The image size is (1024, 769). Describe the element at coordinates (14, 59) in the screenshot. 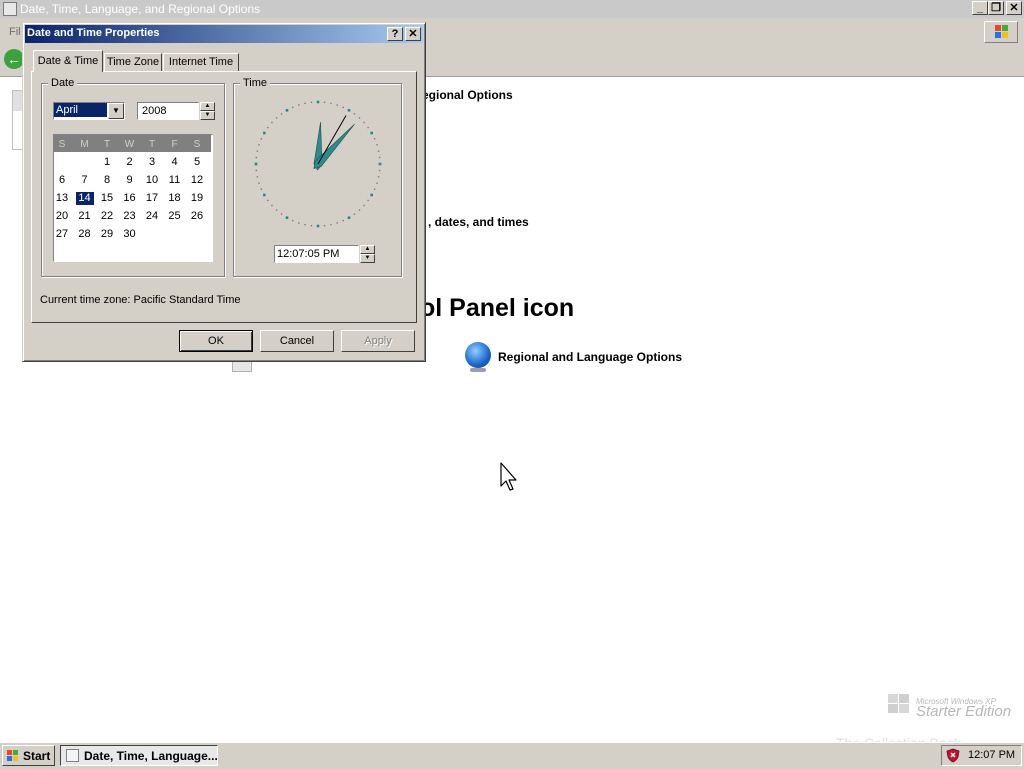

I see `back-arrow-icon: ←` at that location.